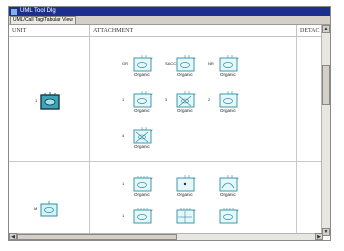  Describe the element at coordinates (125, 63) in the screenshot. I see `attachment-prefix: GR` at that location.